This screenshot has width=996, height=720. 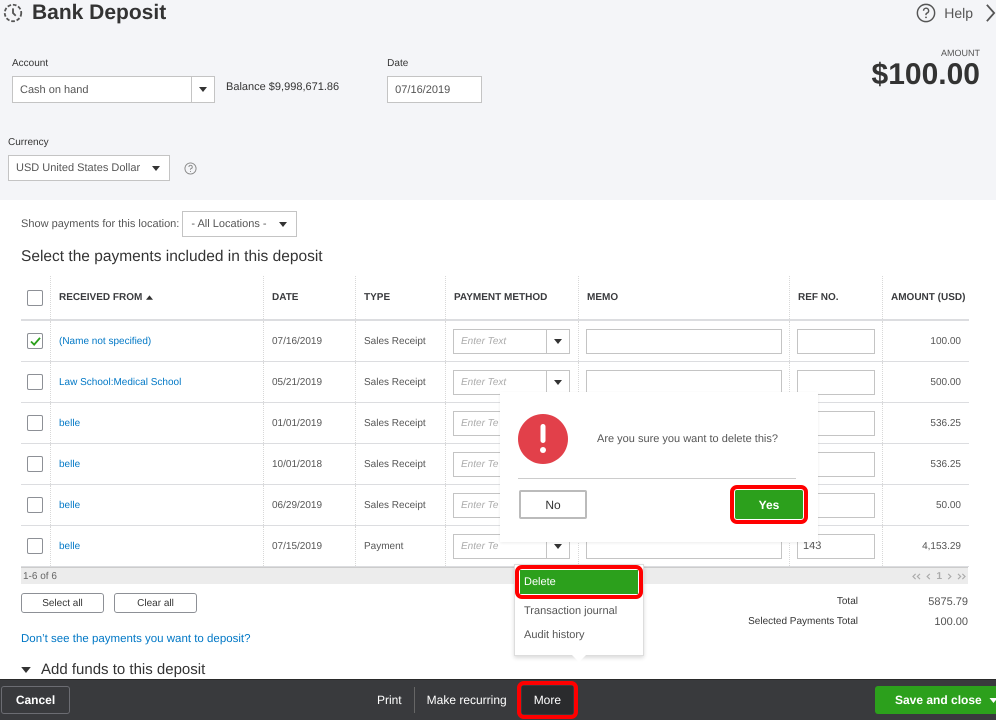 I want to click on next-page-icon, so click(x=949, y=576).